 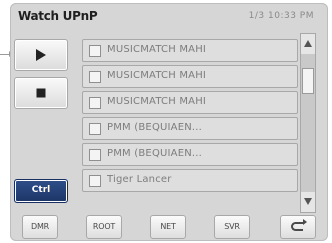 I want to click on dmr-button: DMR, so click(x=40, y=227).